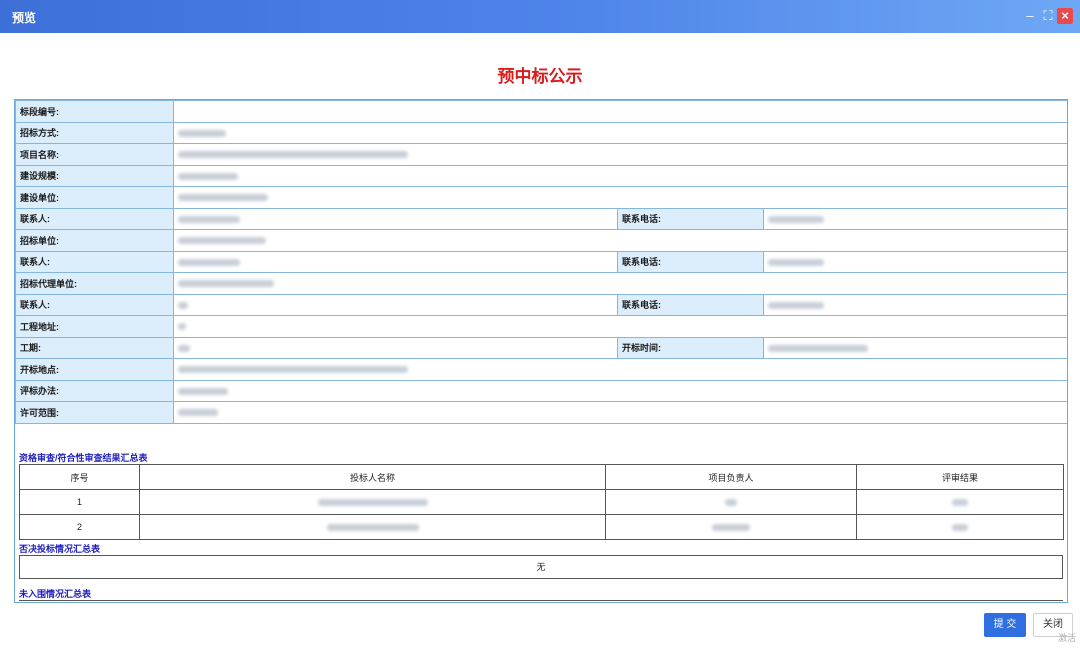 The height and width of the screenshot is (648, 1080). I want to click on header-review-result: 评审结果, so click(960, 477).